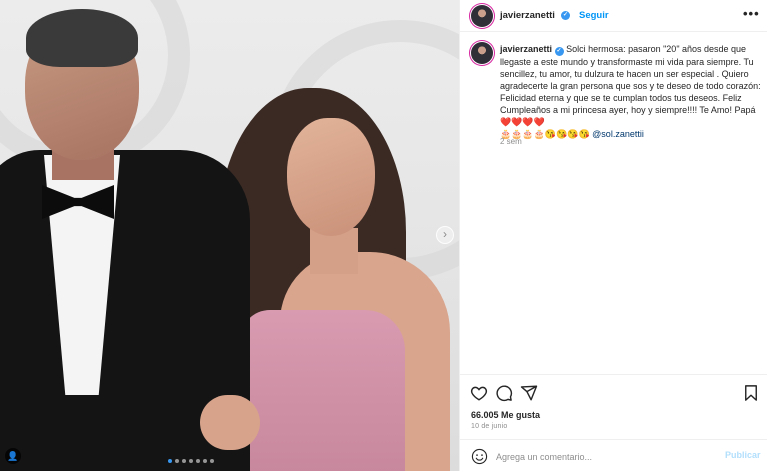 The height and width of the screenshot is (471, 767). What do you see at coordinates (526, 49) in the screenshot?
I see `caption-username: javierzanetti` at bounding box center [526, 49].